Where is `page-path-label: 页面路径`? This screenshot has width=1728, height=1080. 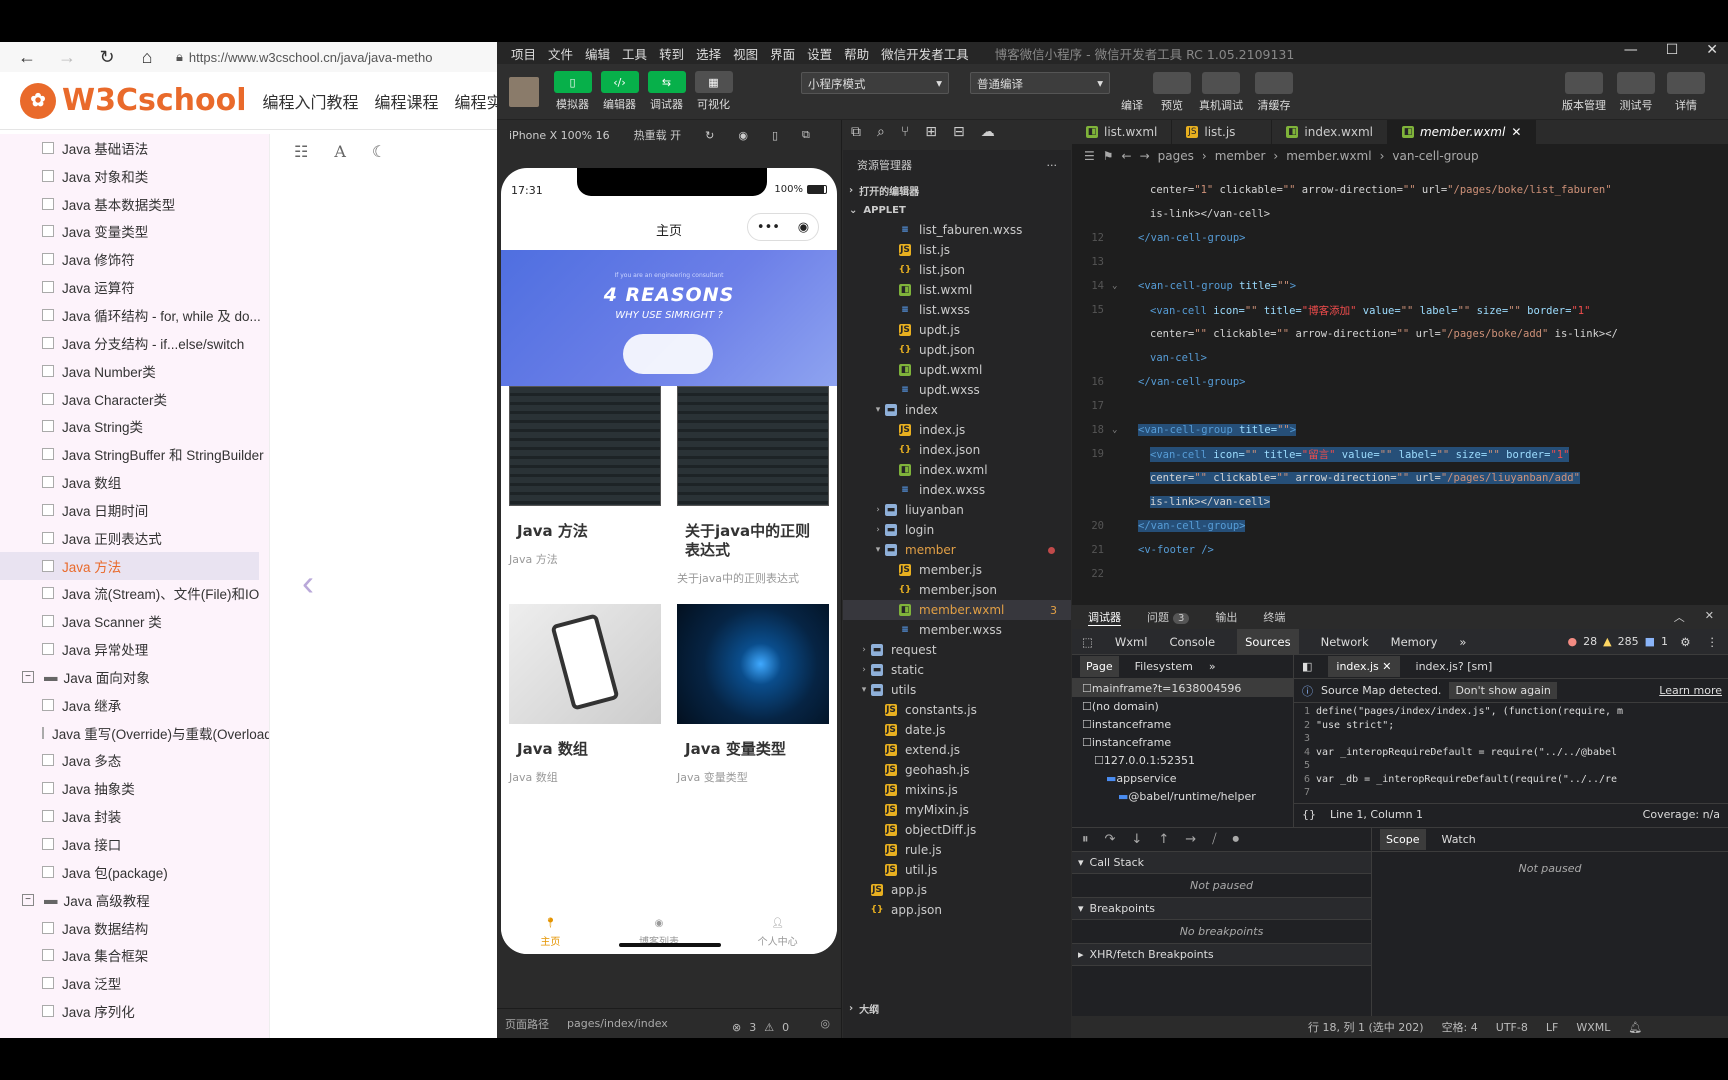
page-path-label: 页面路径 is located at coordinates (527, 1024).